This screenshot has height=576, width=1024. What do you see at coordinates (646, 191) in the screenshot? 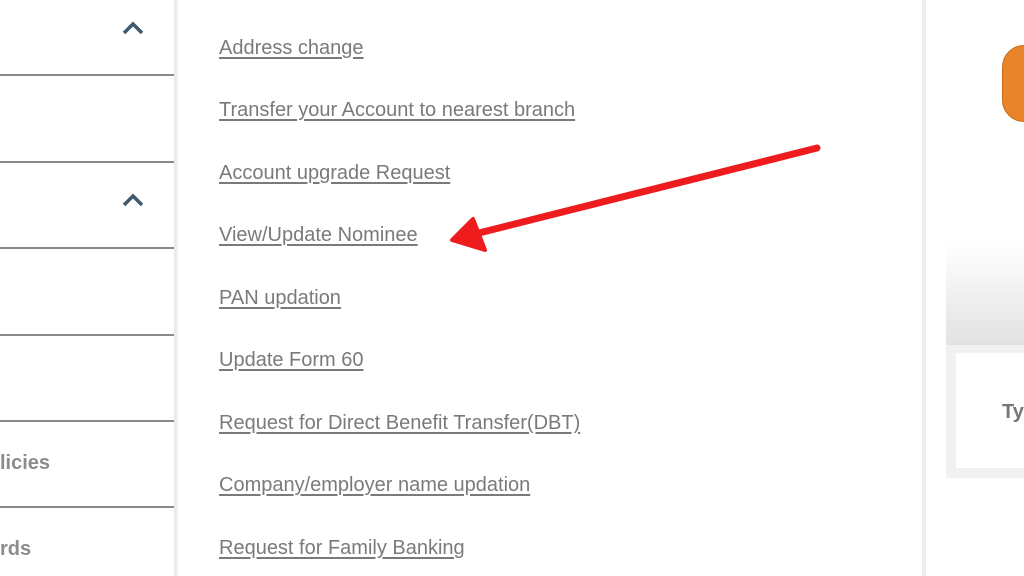
I see `arrow-shaft` at bounding box center [646, 191].